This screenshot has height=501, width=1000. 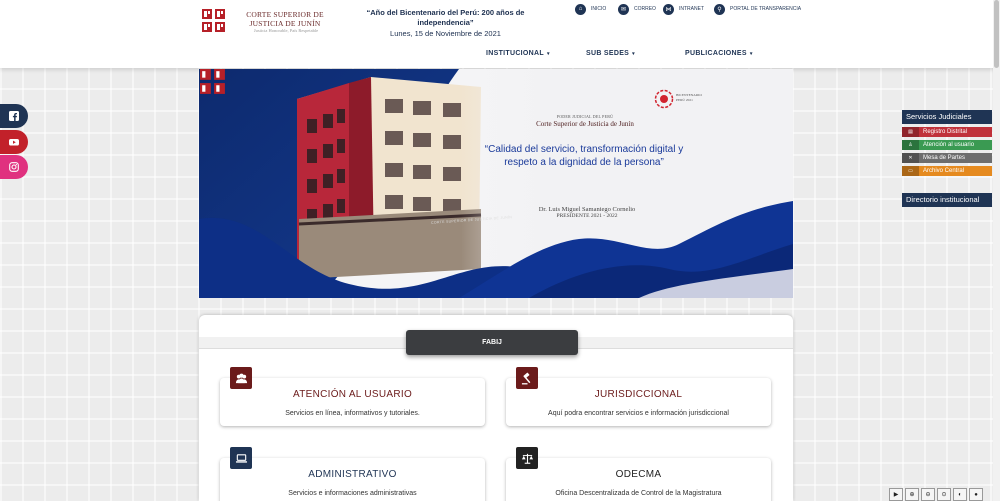 I want to click on instagram-icon, so click(x=14, y=167).